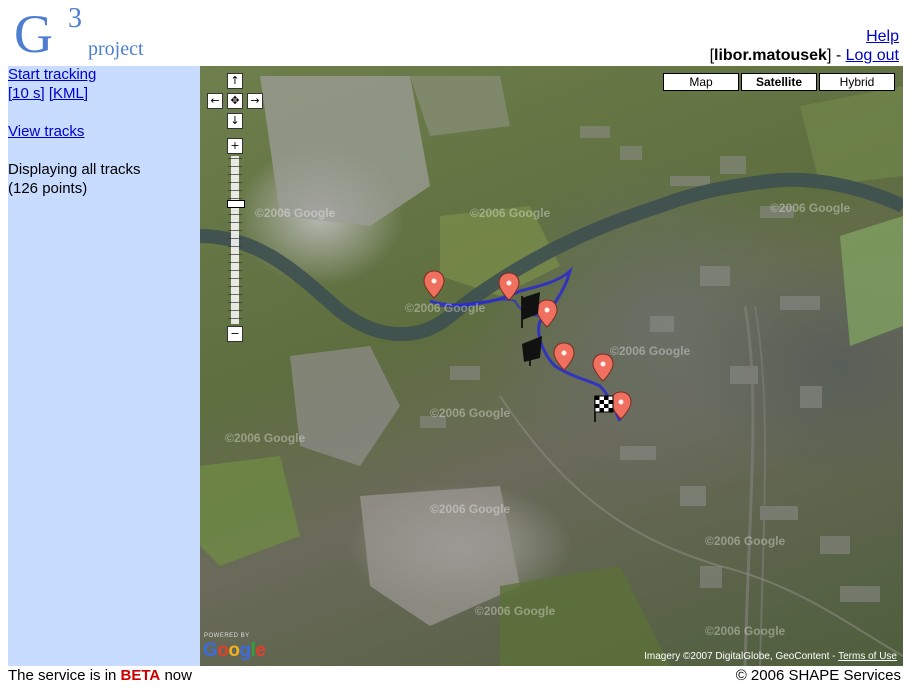  I want to click on logo-superscript: 3, so click(75, 18).